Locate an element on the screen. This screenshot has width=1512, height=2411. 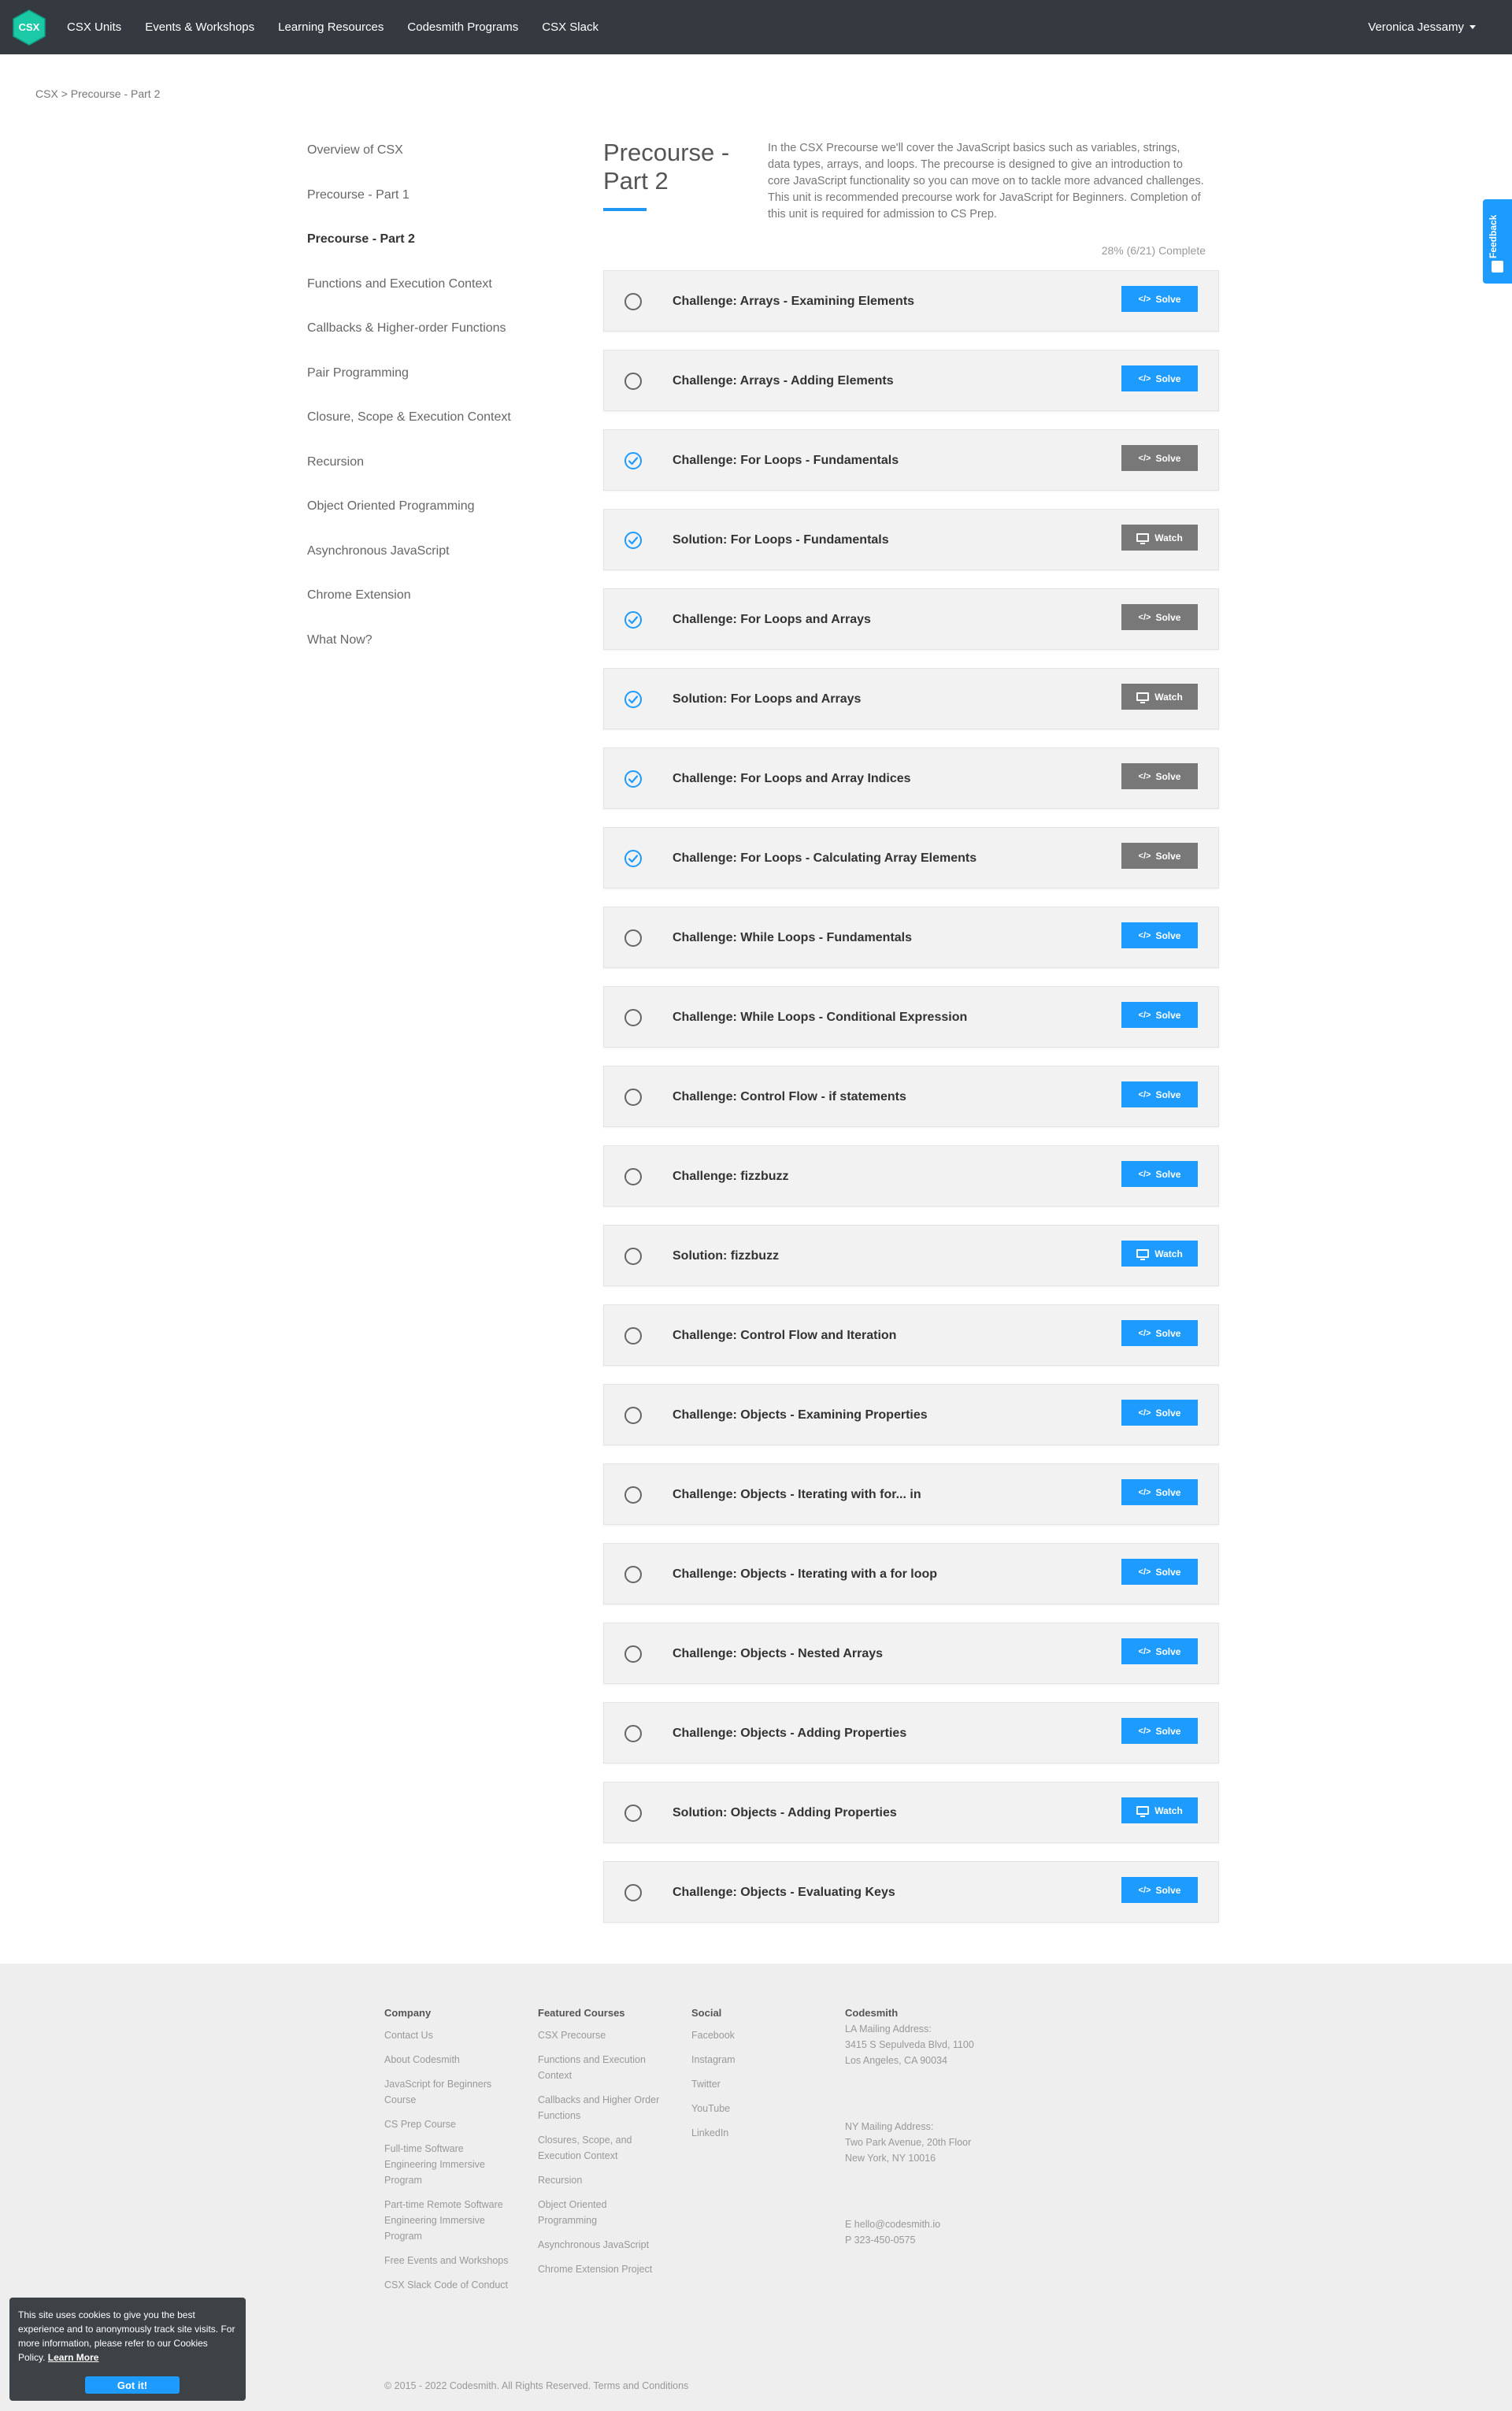
footer-link: Contact Us is located at coordinates (447, 2035).